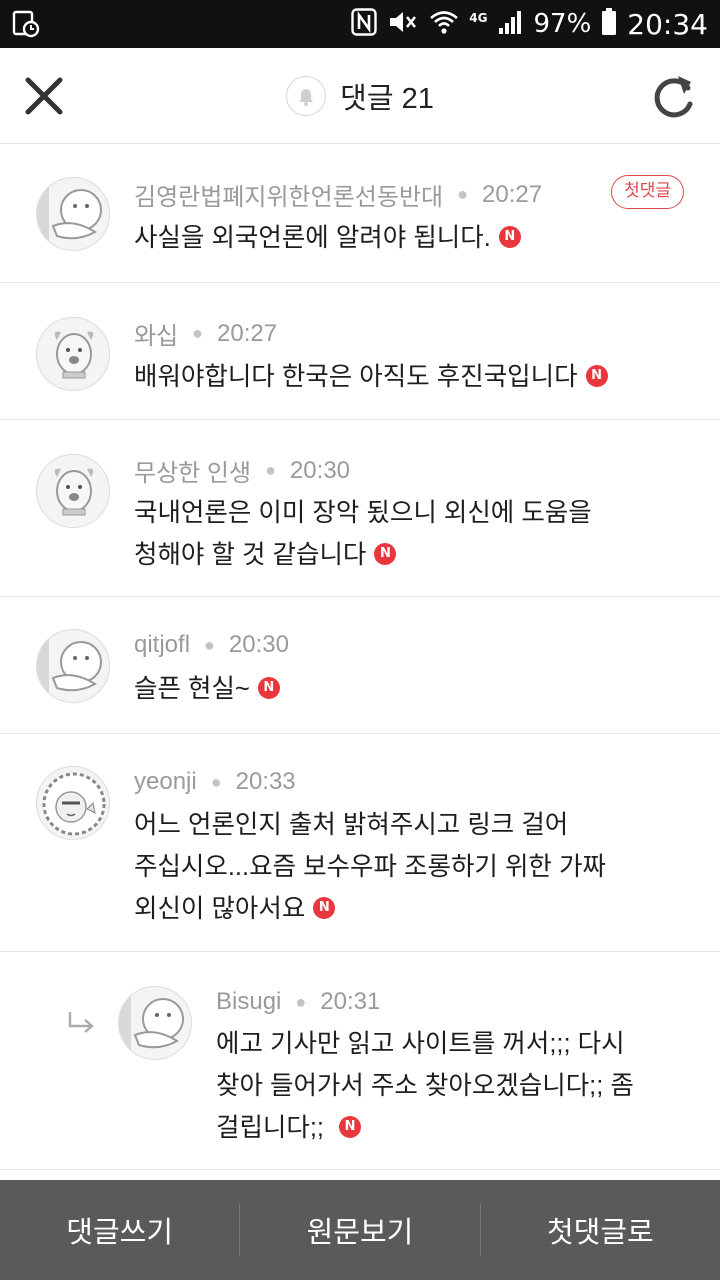 The image size is (720, 1280). What do you see at coordinates (250, 555) in the screenshot?
I see `comment-line: 청해야 할 것 같습니다` at bounding box center [250, 555].